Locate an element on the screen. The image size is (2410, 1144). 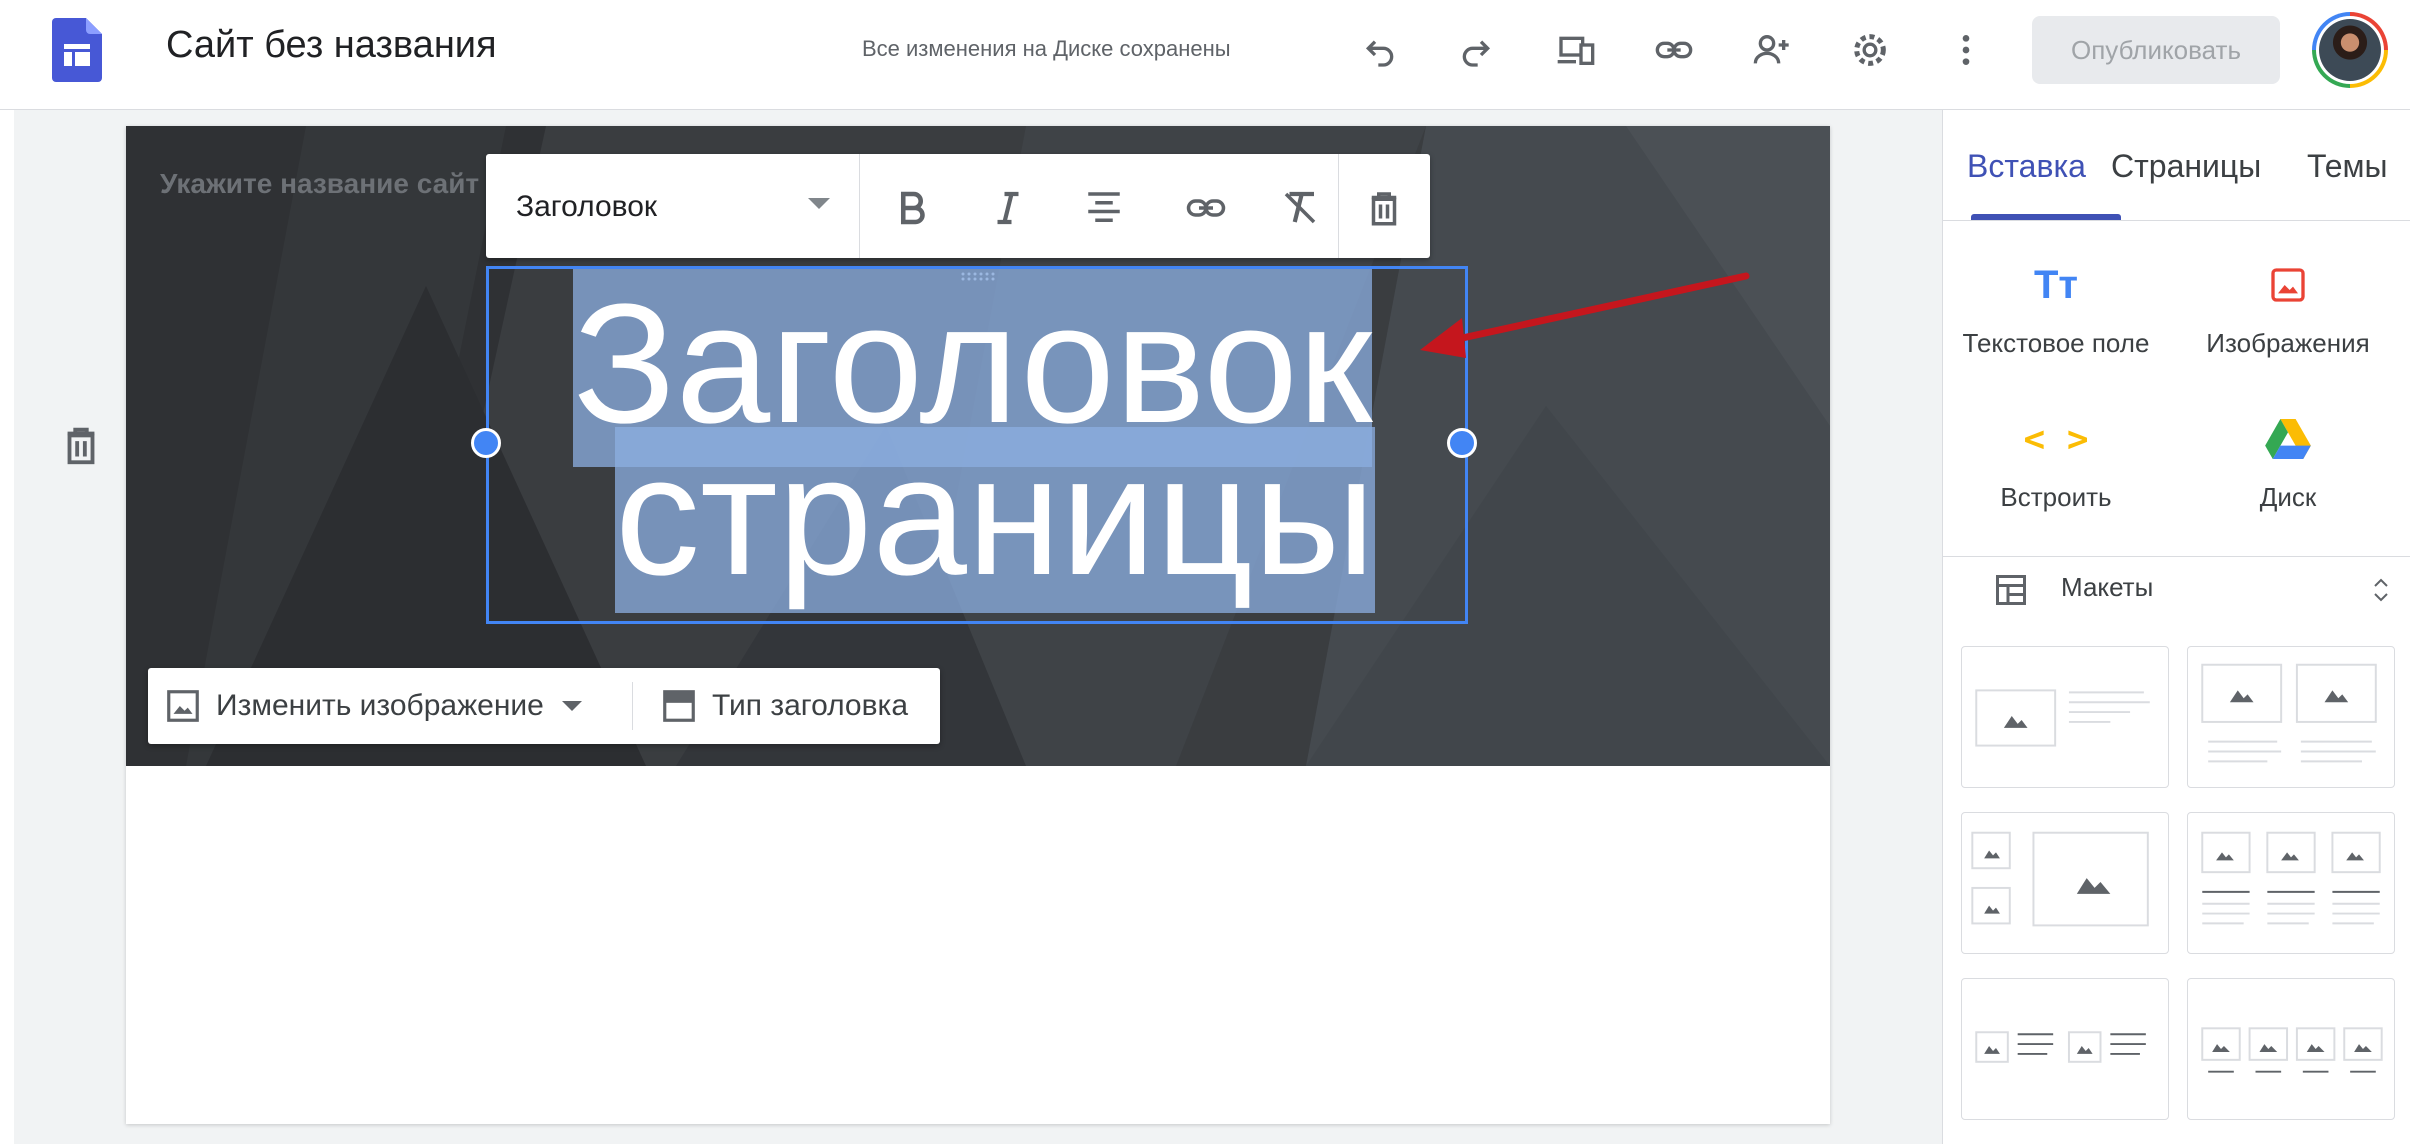
insert-embed-label: Встроить is located at coordinates (2056, 497).